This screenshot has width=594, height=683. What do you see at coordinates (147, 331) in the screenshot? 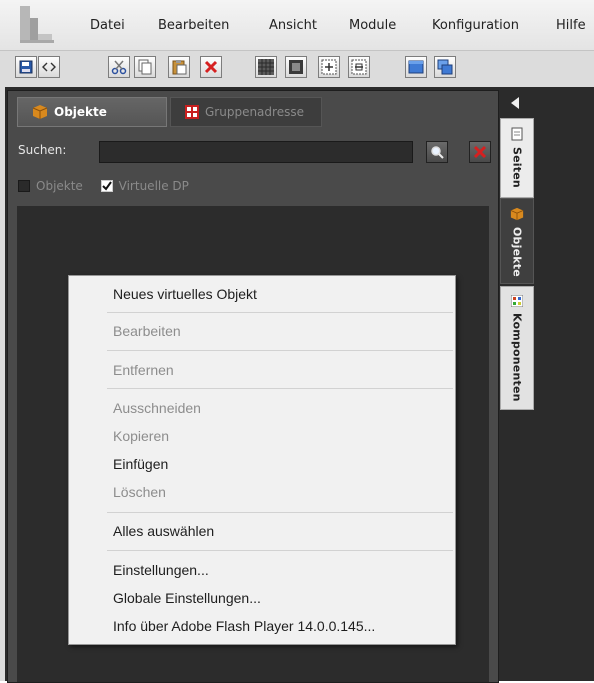
I see `menu-edit: Bearbeiten` at bounding box center [147, 331].